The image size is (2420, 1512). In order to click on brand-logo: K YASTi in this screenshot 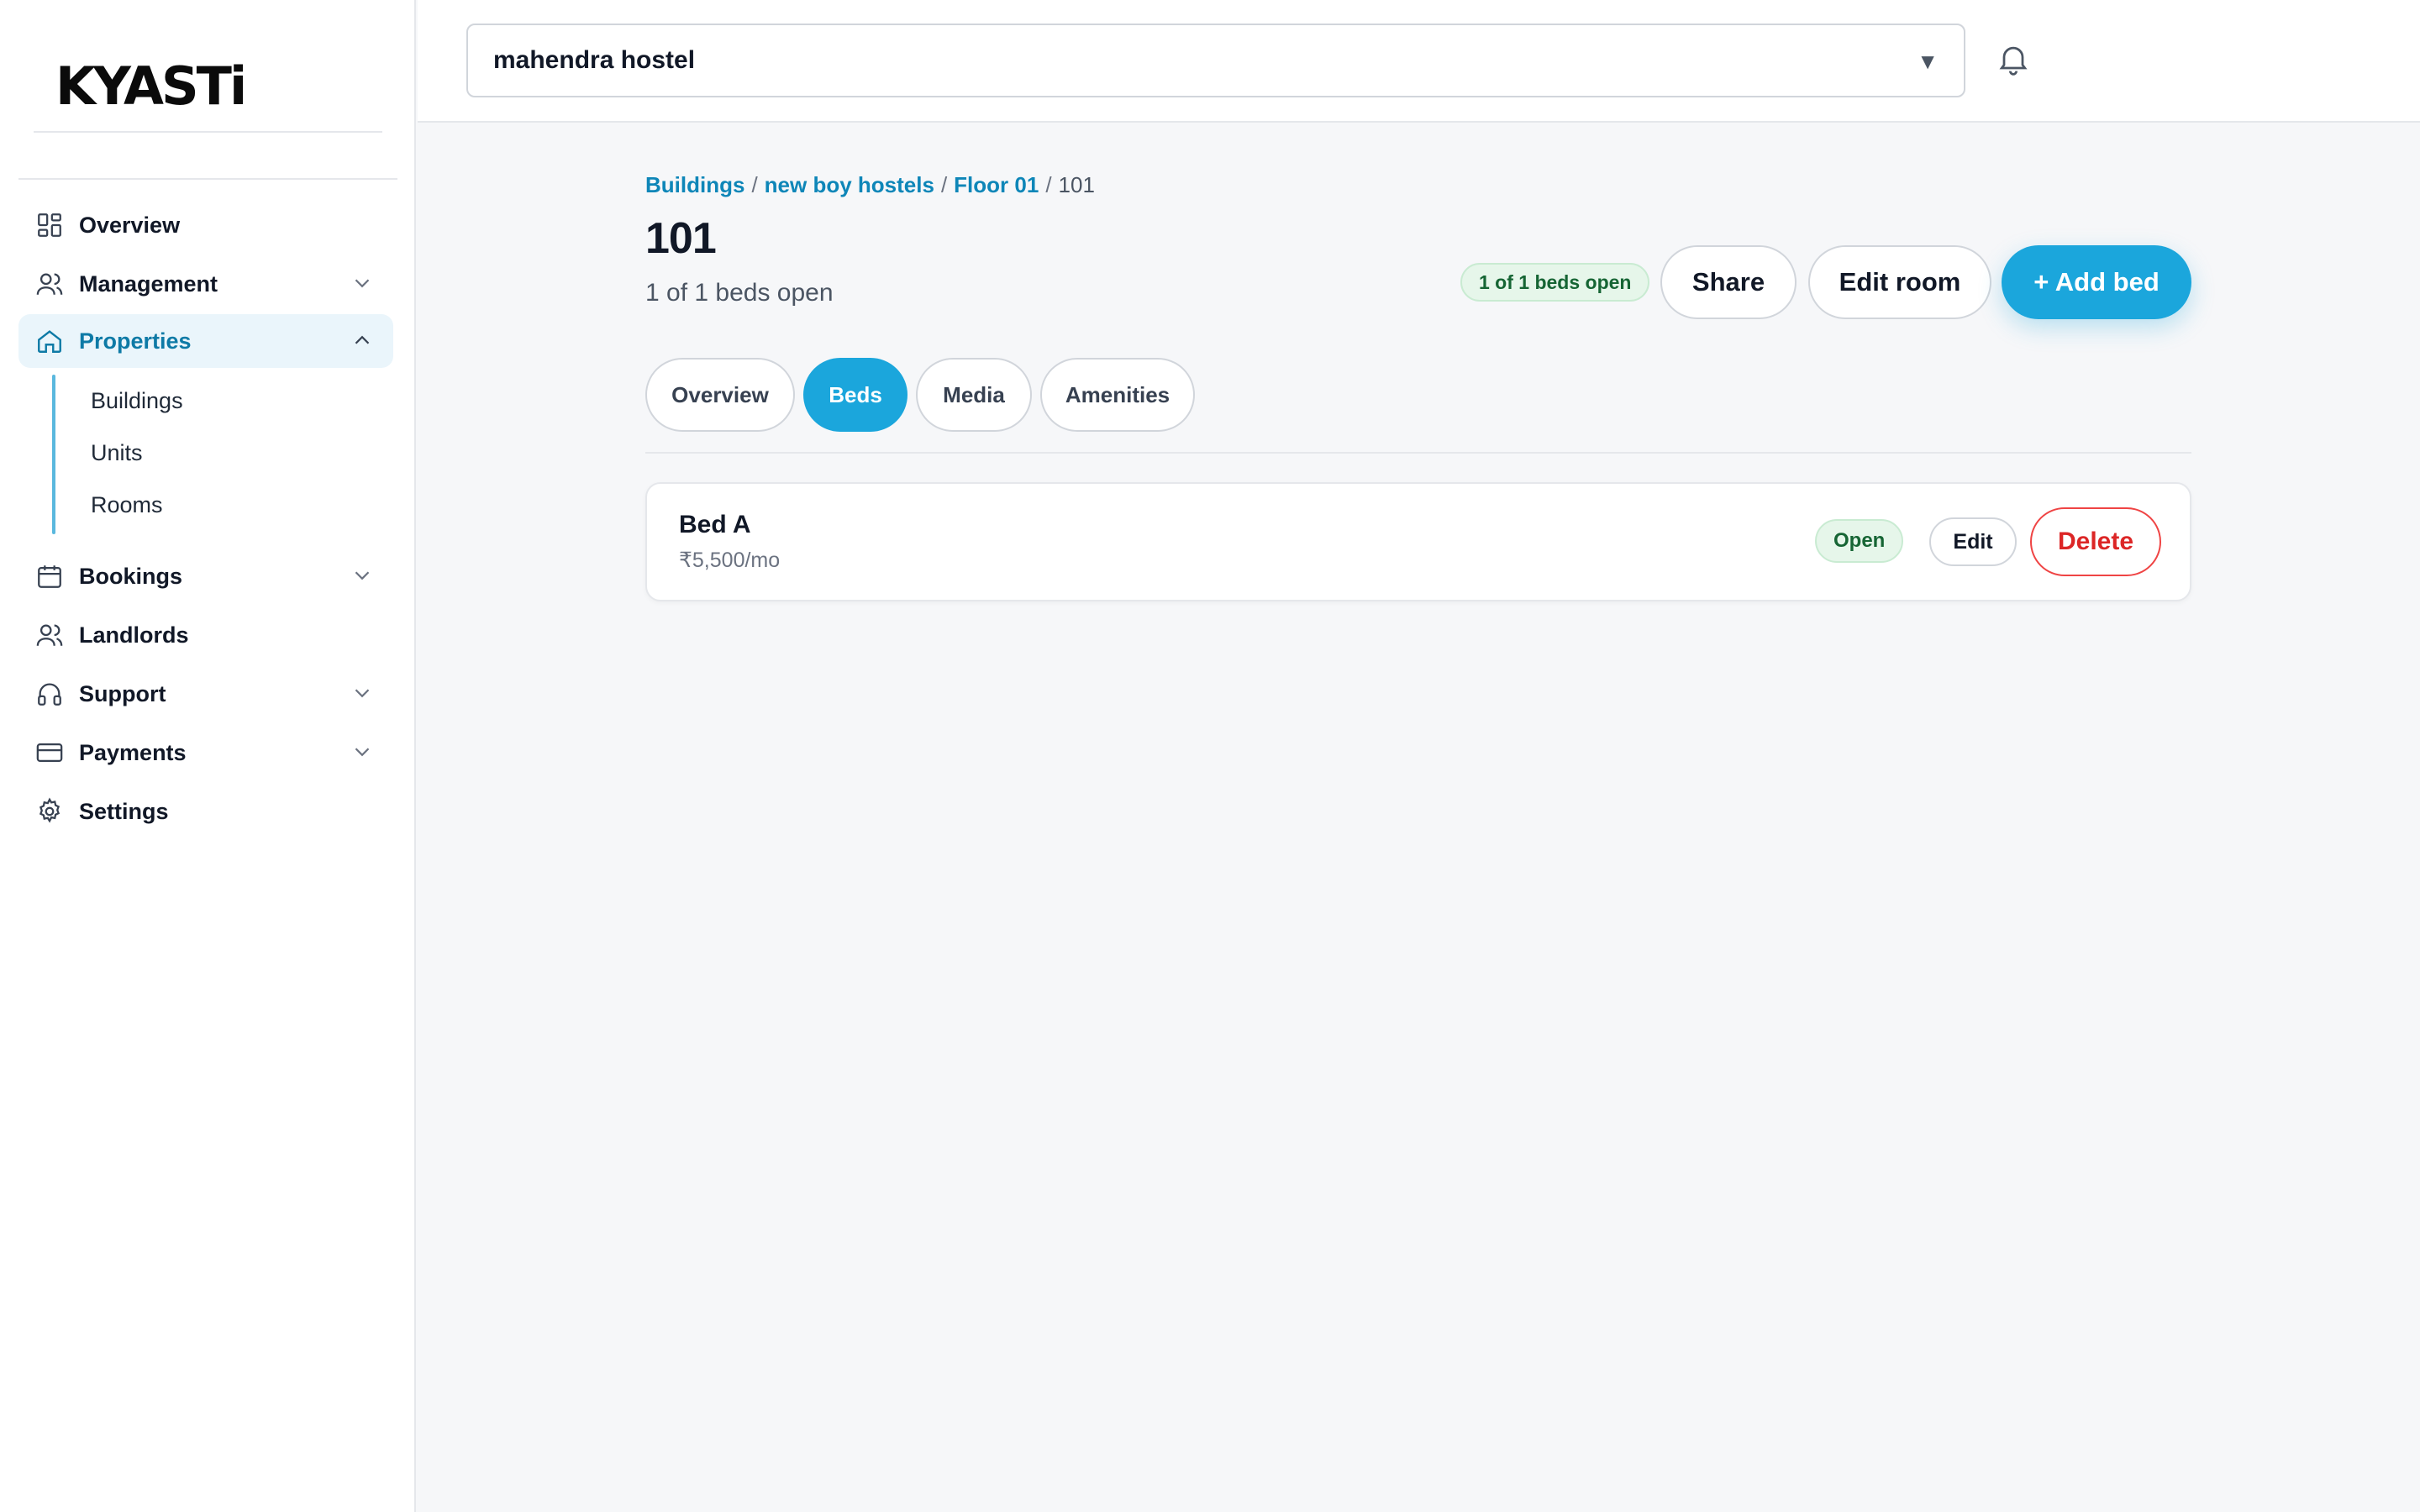, I will do `click(151, 86)`.